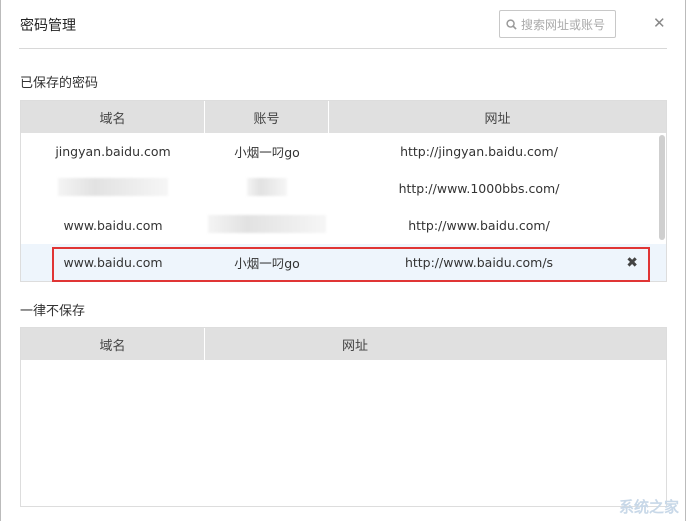 The image size is (686, 521). Describe the element at coordinates (113, 188) in the screenshot. I see `row-domain-blurred` at that location.